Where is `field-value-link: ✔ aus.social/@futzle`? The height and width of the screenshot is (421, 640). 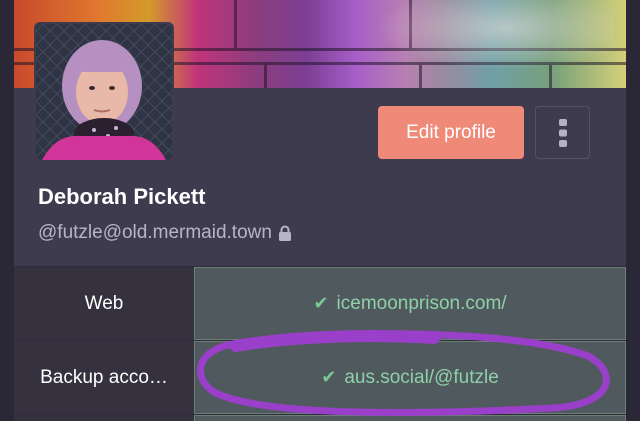 field-value-link: ✔ aus.social/@futzle is located at coordinates (410, 377).